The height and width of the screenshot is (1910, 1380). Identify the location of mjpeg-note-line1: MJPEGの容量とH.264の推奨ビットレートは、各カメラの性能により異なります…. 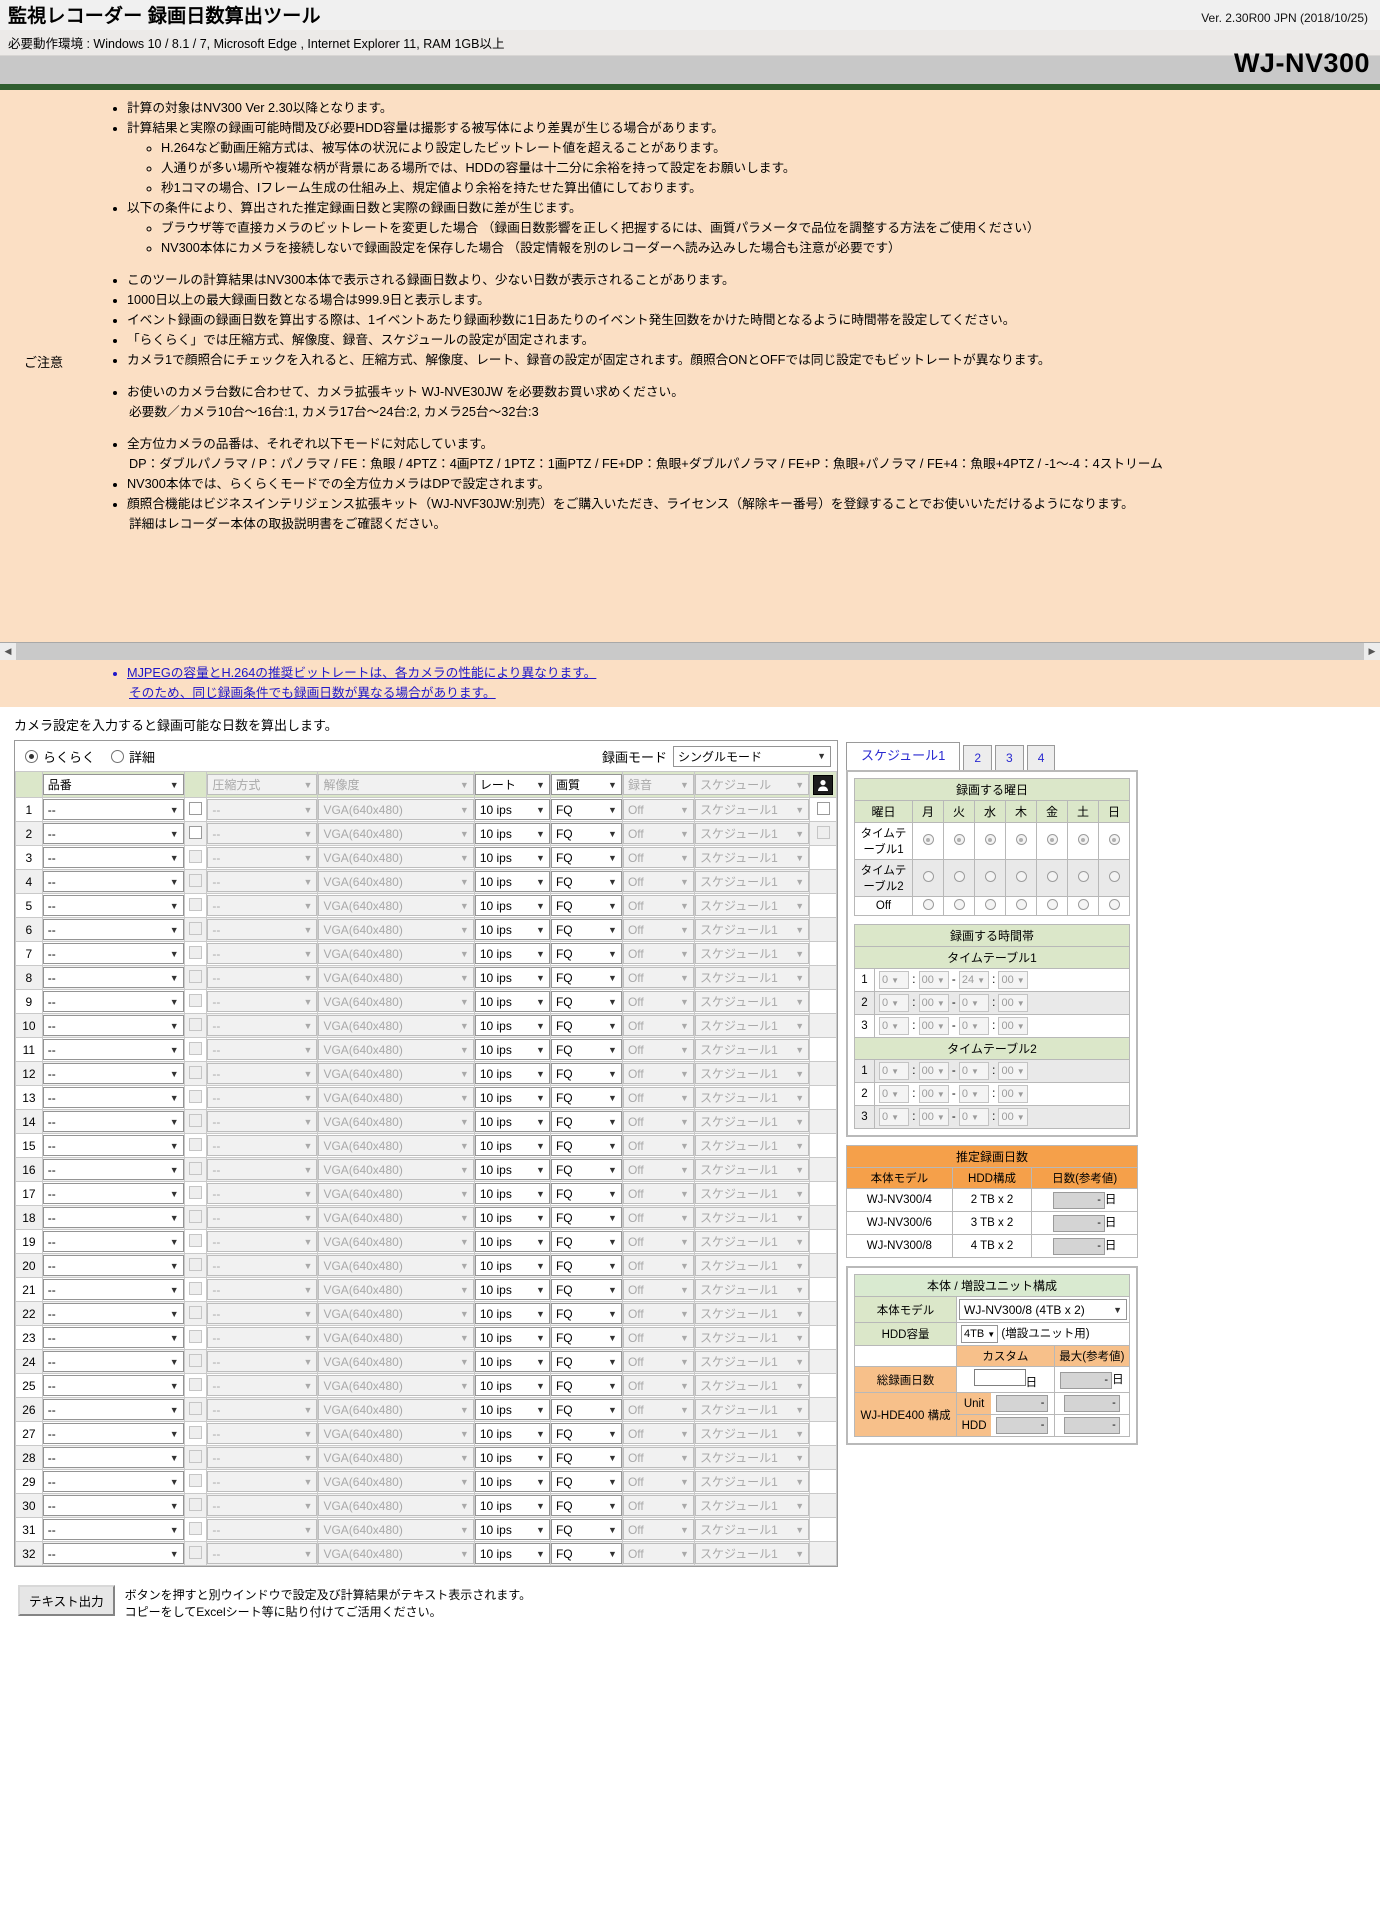
(361, 673).